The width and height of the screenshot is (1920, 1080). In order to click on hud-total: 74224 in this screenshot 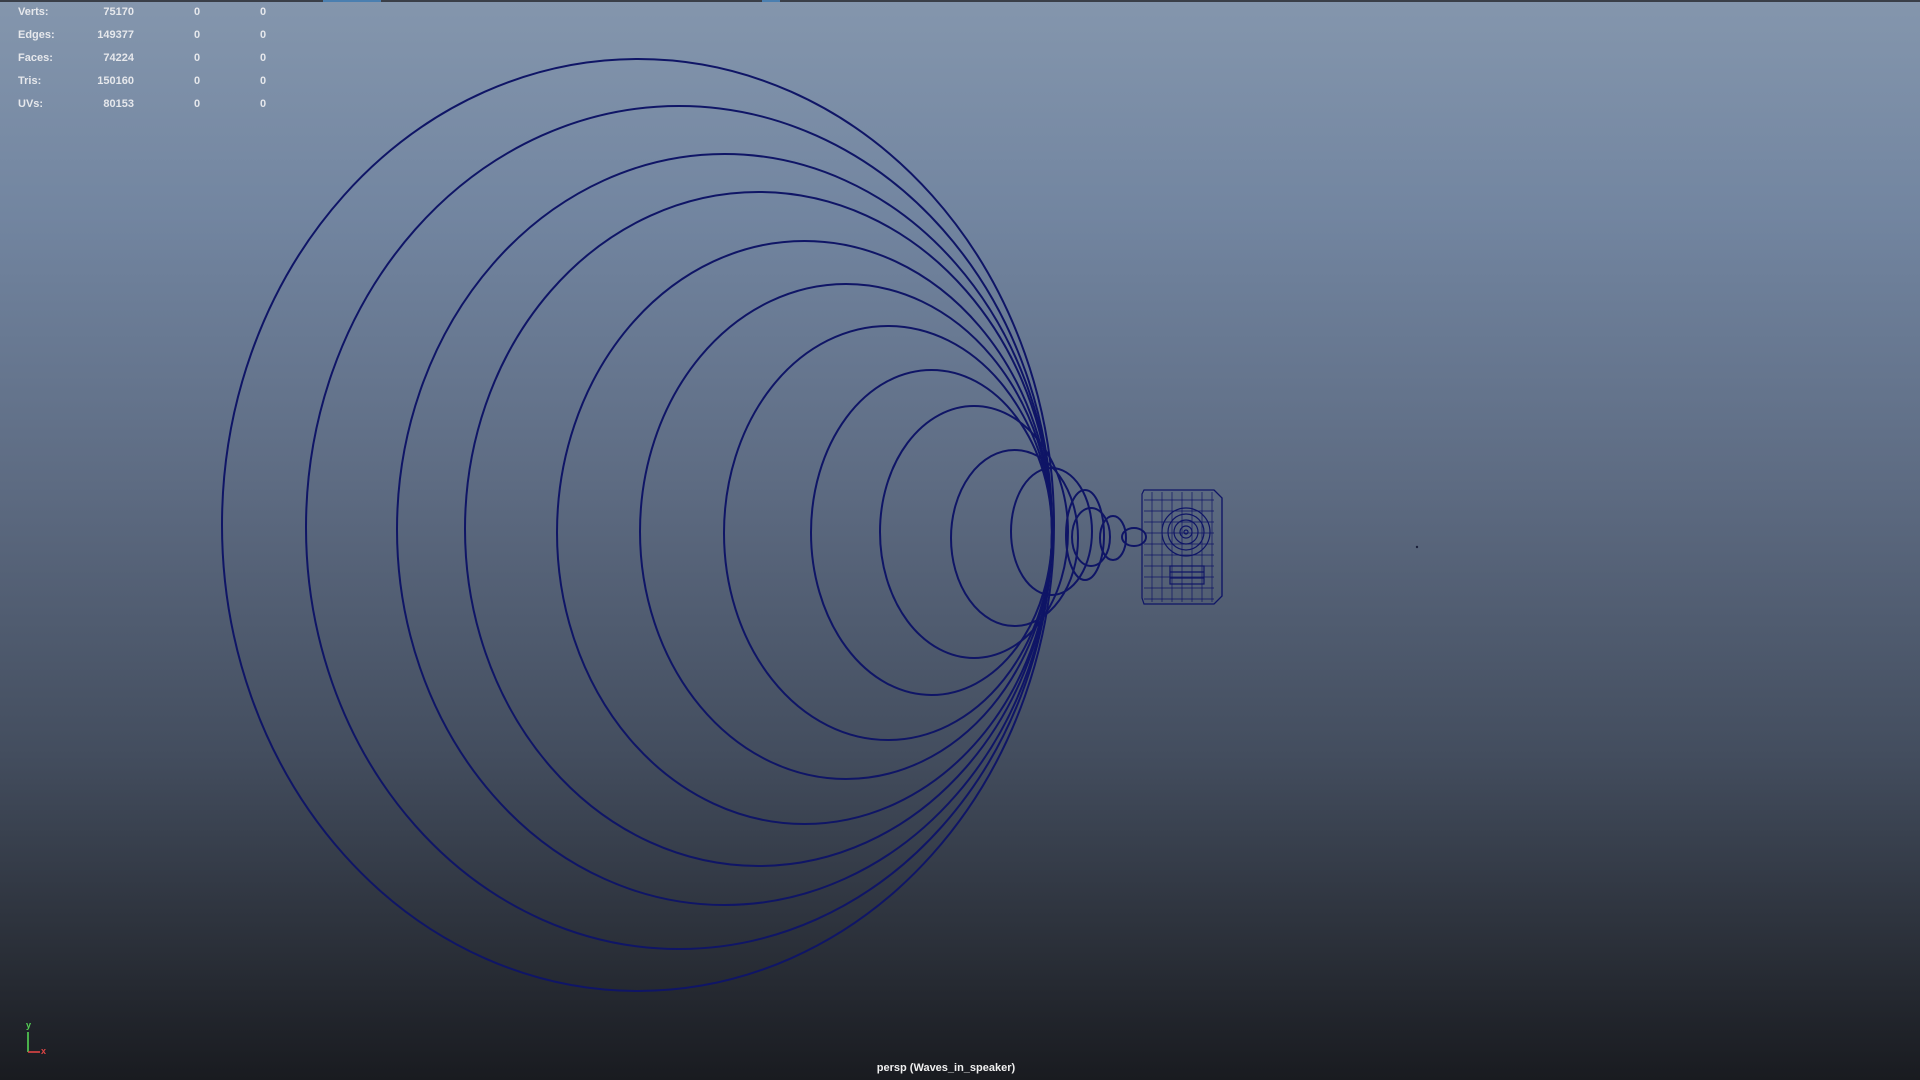, I will do `click(118, 58)`.